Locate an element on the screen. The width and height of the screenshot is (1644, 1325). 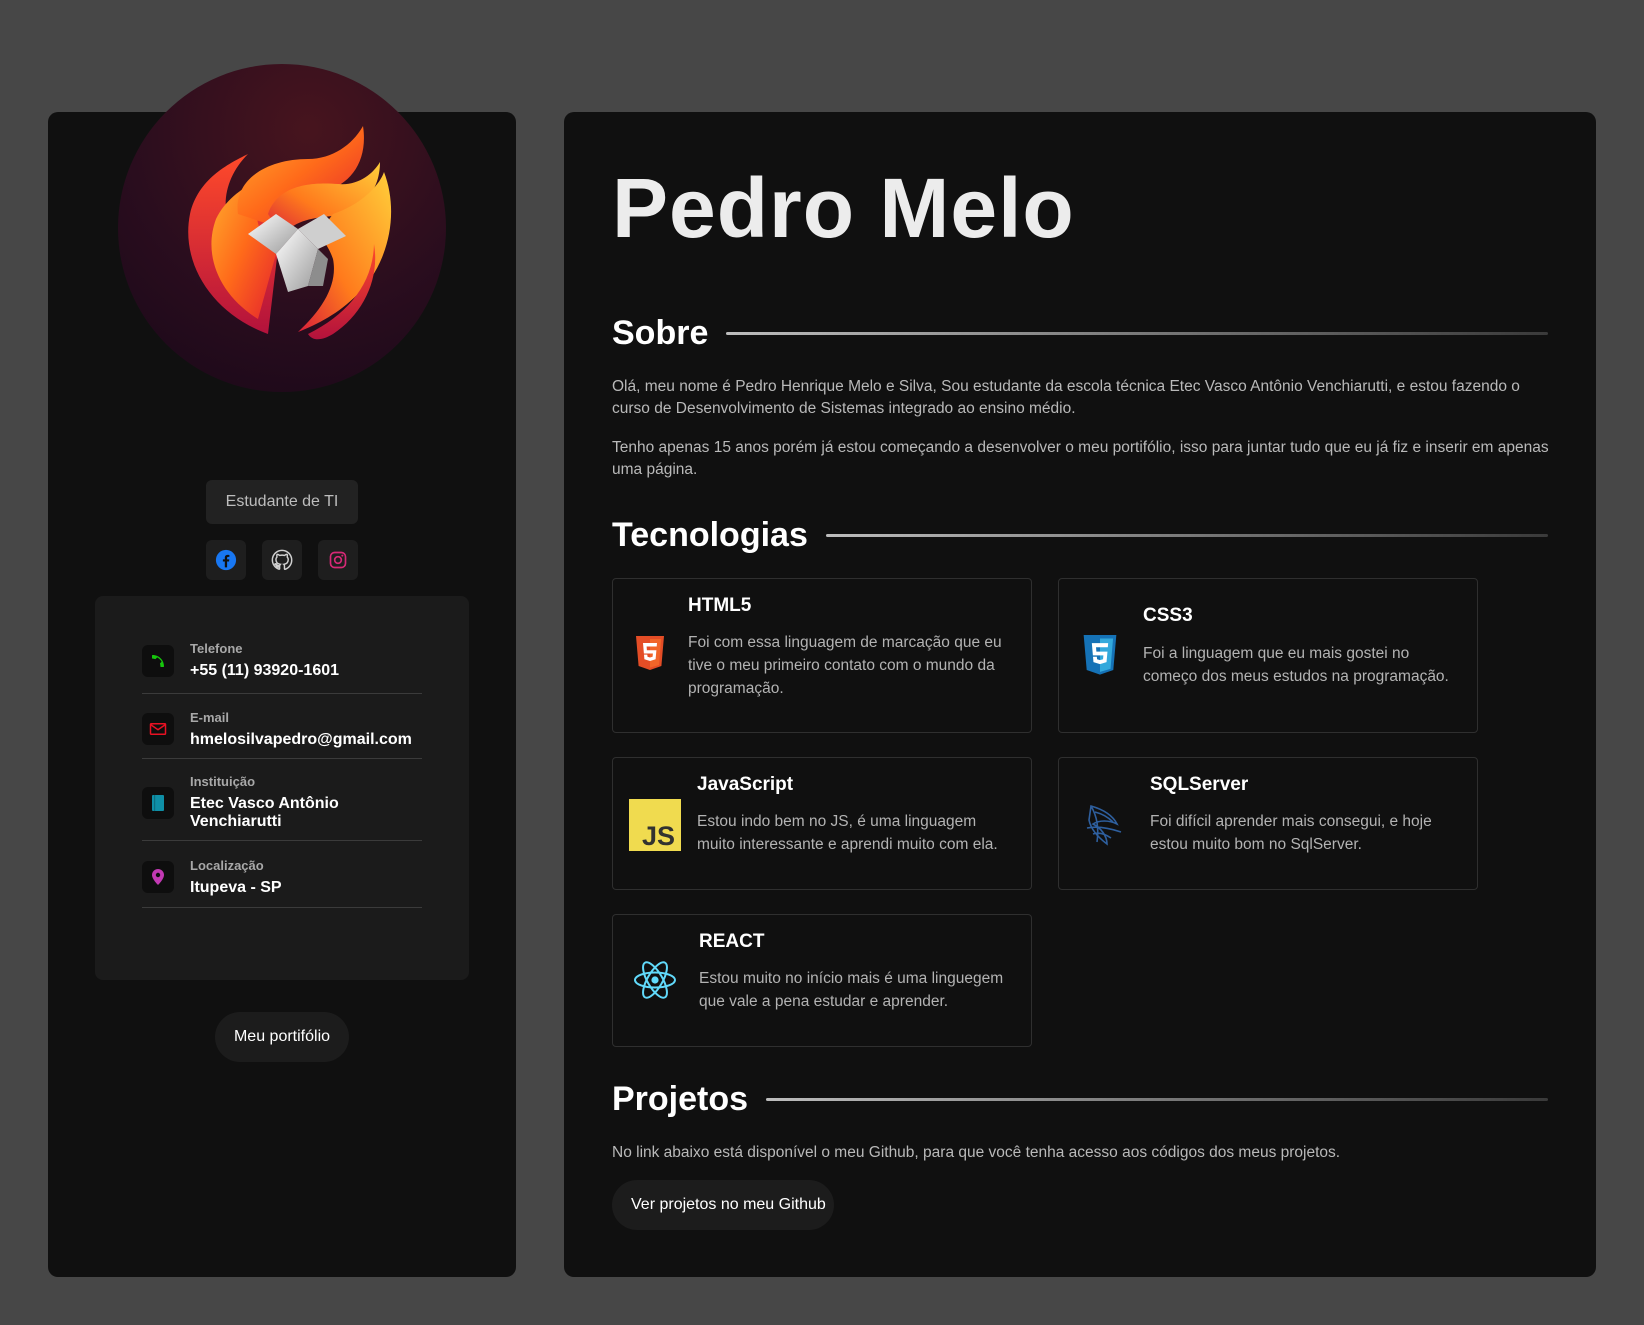
react-icon is located at coordinates (655, 982).